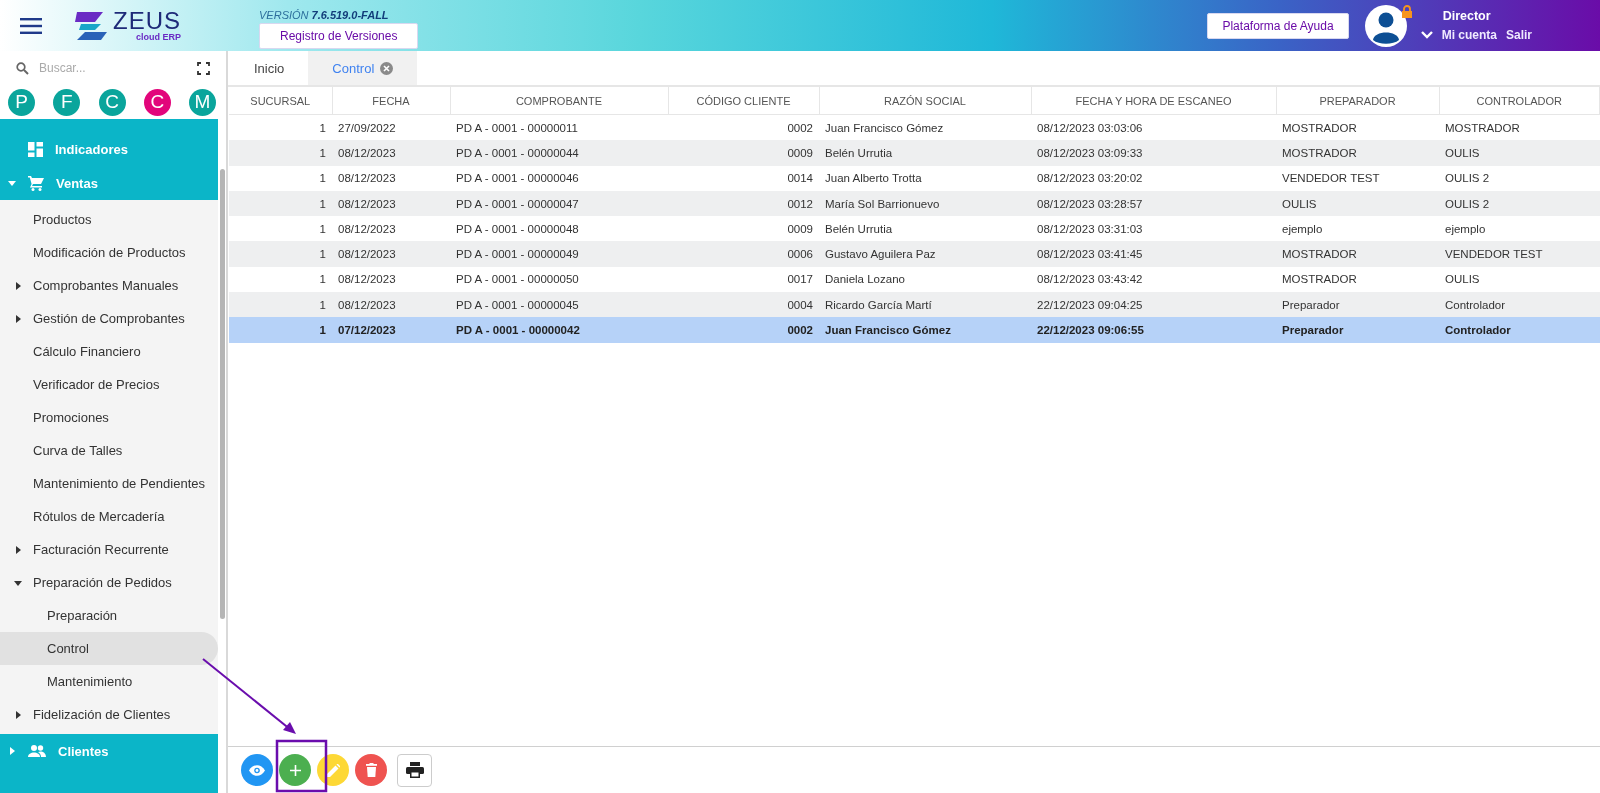 This screenshot has width=1600, height=793. I want to click on eye-icon, so click(257, 770).